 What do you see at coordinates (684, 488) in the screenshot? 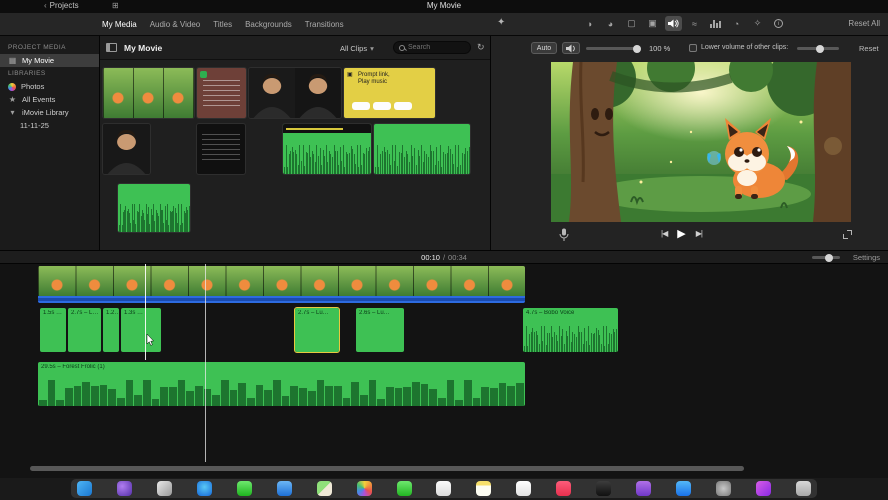
I see `dock-icon-app-store` at bounding box center [684, 488].